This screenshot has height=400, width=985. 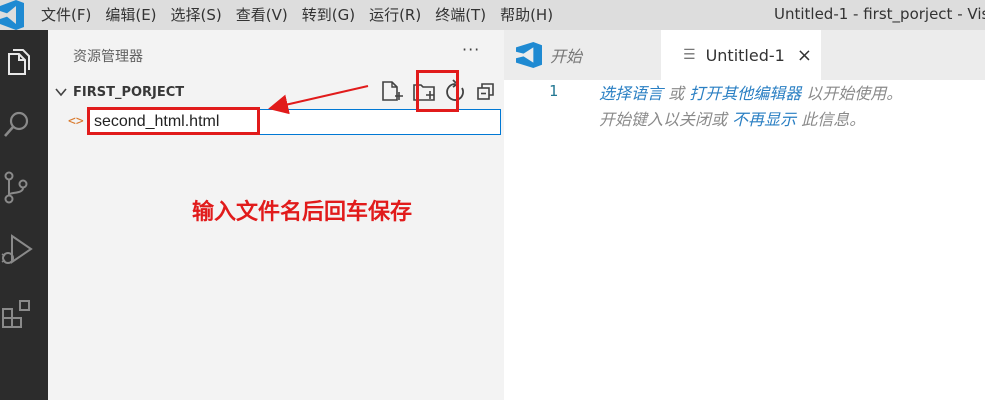 What do you see at coordinates (61, 92) in the screenshot?
I see `chevron-down-icon` at bounding box center [61, 92].